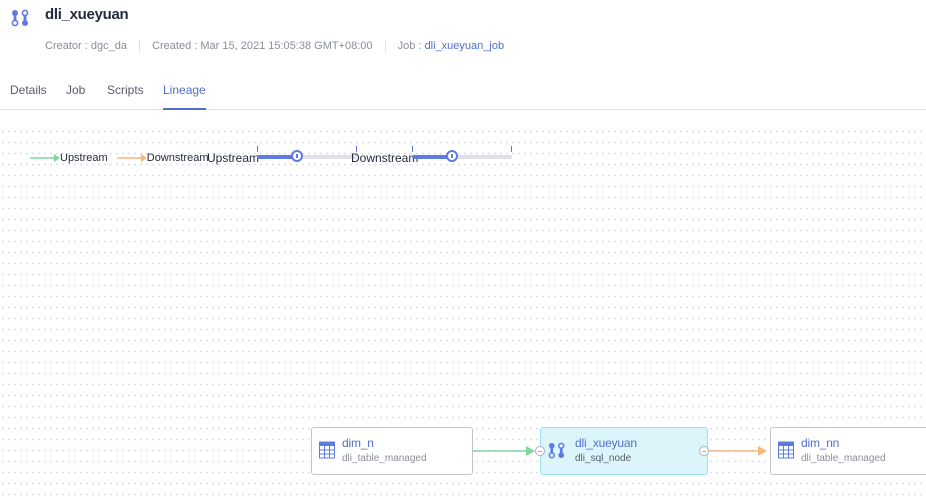 Image resolution: width=926 pixels, height=499 pixels. Describe the element at coordinates (177, 158) in the screenshot. I see `legend-downstream-label: Downstream` at that location.